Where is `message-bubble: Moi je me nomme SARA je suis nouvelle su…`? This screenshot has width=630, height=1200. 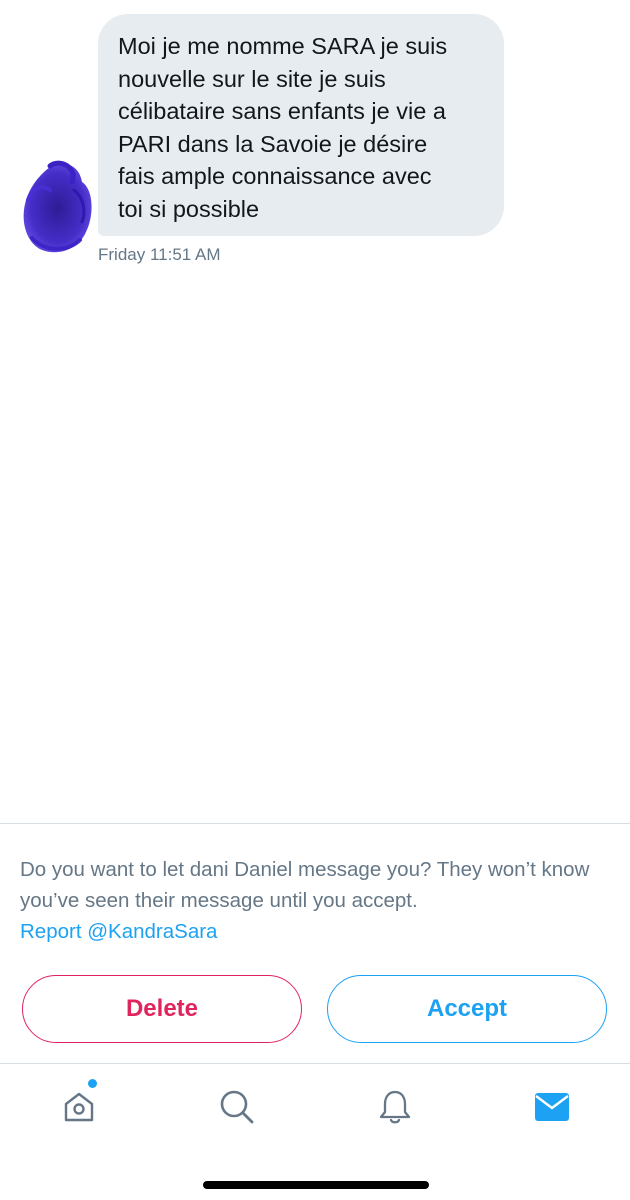
message-bubble: Moi je me nomme SARA je suis nouvelle su… is located at coordinates (301, 125).